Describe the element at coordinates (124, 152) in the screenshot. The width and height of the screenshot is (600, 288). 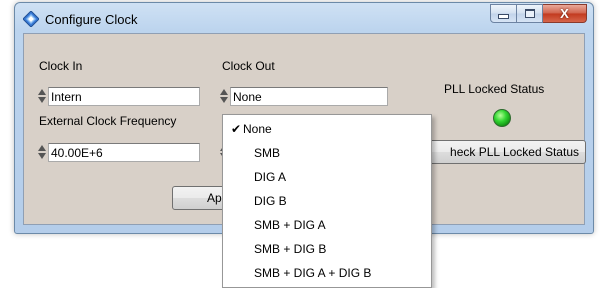
I see `external-clock-frequency-field: 40.00E+6` at that location.